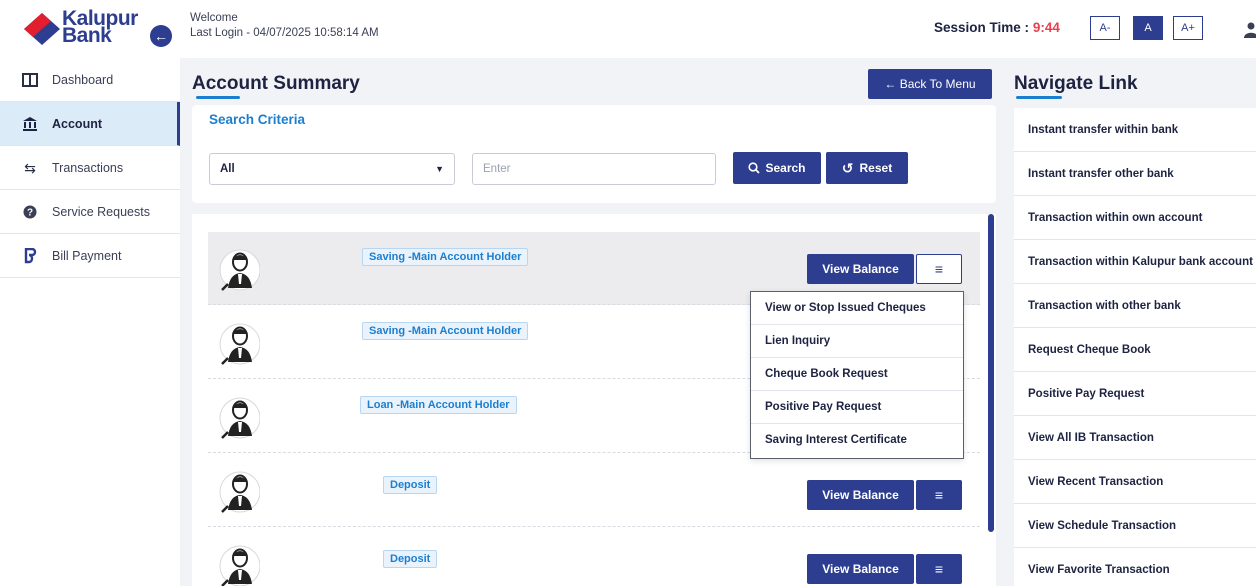  I want to click on nav-title-underline, so click(1039, 97).